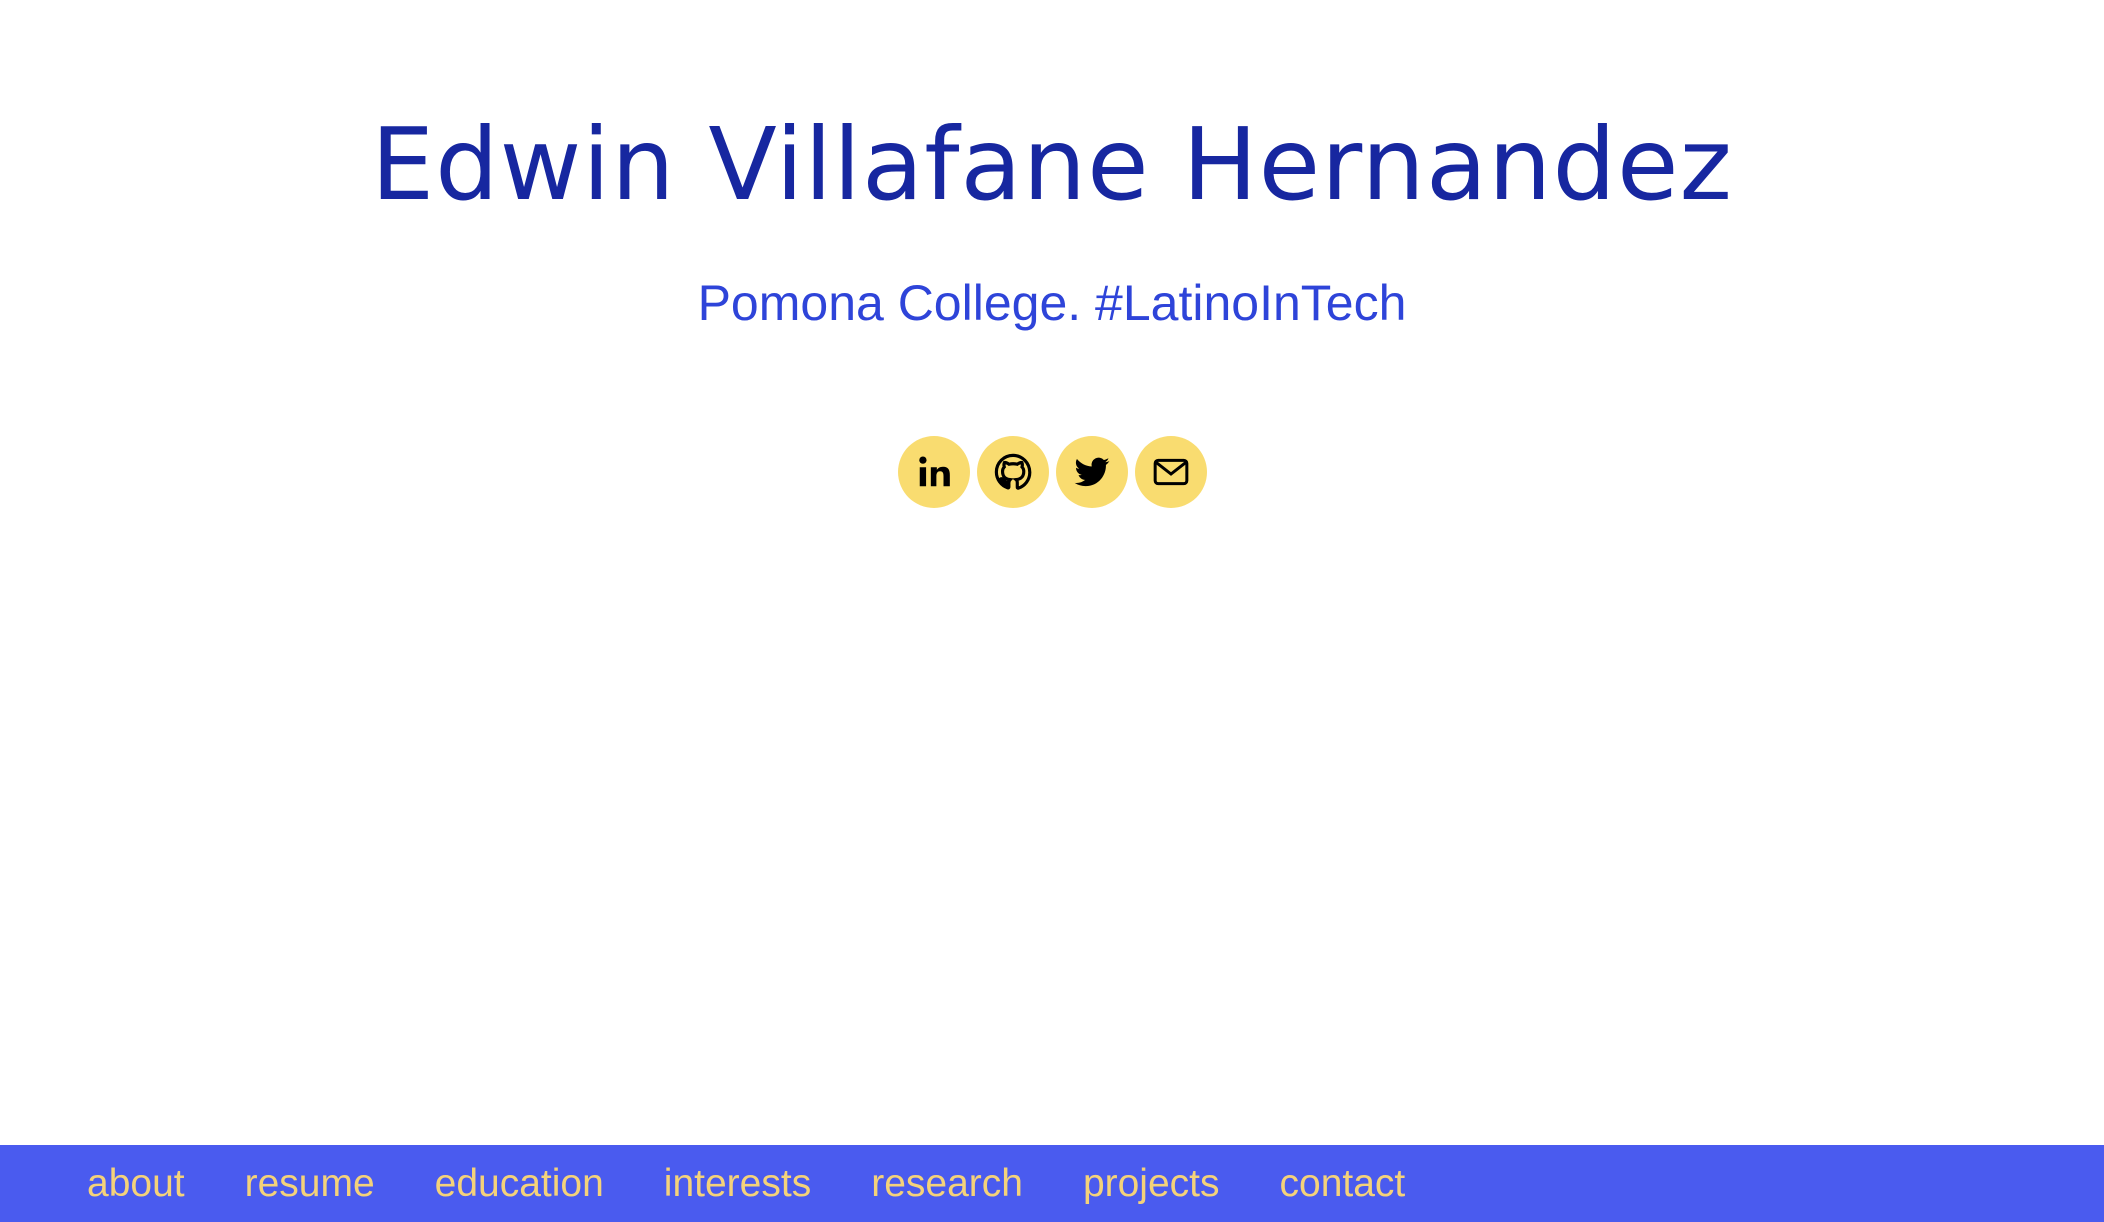 The height and width of the screenshot is (1222, 2104). I want to click on nav-projects: projects, so click(1151, 1184).